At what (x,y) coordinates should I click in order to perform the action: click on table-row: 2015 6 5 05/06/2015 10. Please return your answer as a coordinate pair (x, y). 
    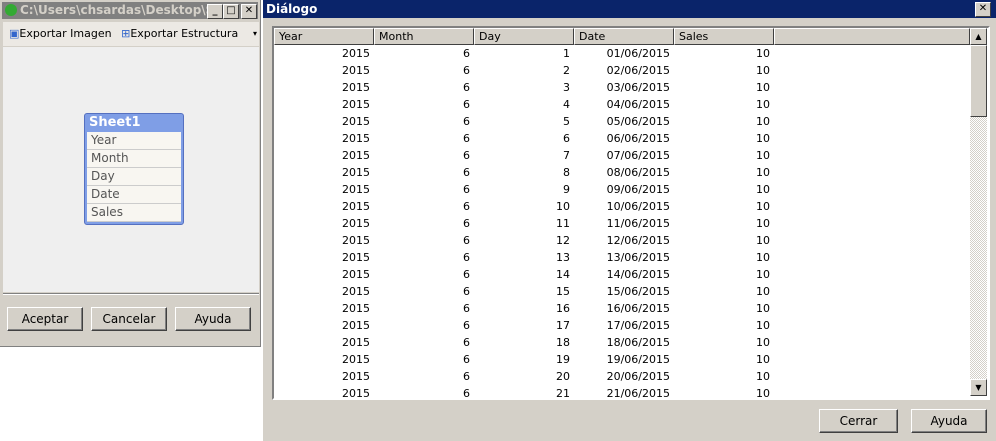
    Looking at the image, I should click on (624, 121).